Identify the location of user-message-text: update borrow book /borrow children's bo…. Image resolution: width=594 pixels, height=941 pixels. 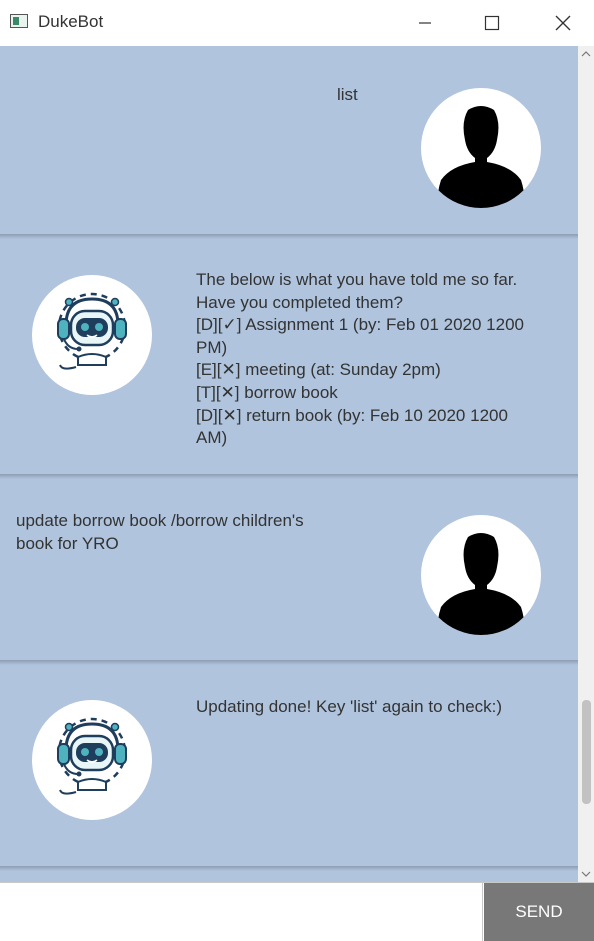
(160, 532).